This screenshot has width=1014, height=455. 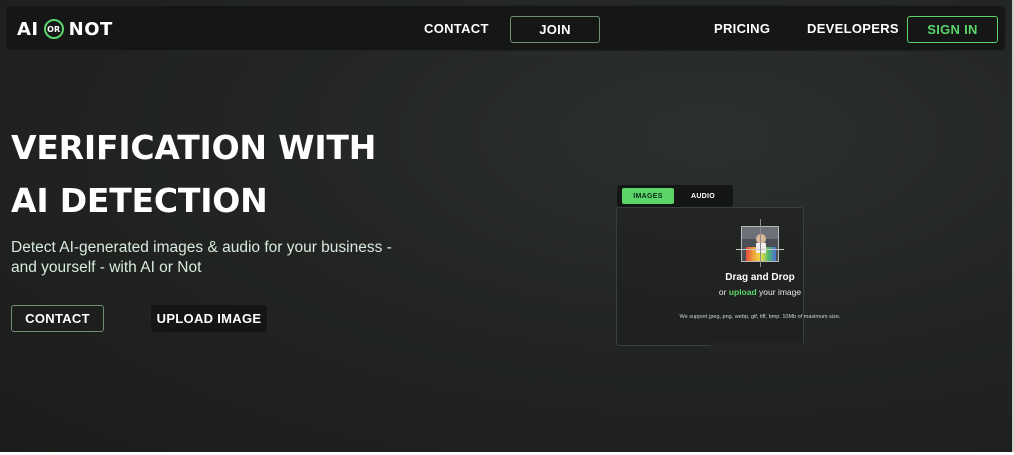 What do you see at coordinates (760, 347) in the screenshot?
I see `drop-zone-shadow` at bounding box center [760, 347].